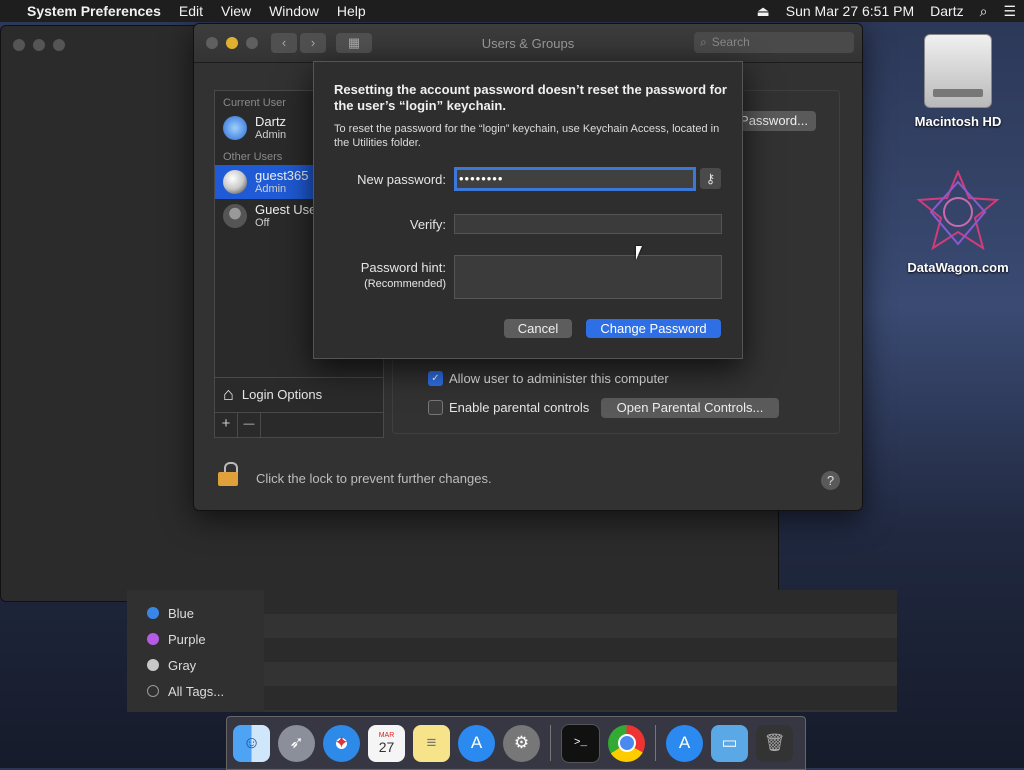 The width and height of the screenshot is (1024, 770). Describe the element at coordinates (351, 11) in the screenshot. I see `help-menu: Help` at that location.